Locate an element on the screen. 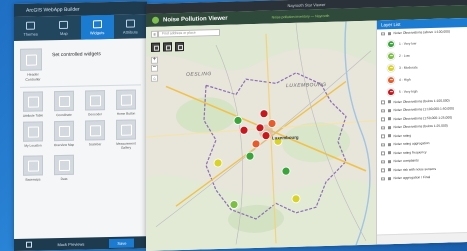 The width and height of the screenshot is (467, 251). widget-attribute-table: Attribute Table is located at coordinates (33, 104).